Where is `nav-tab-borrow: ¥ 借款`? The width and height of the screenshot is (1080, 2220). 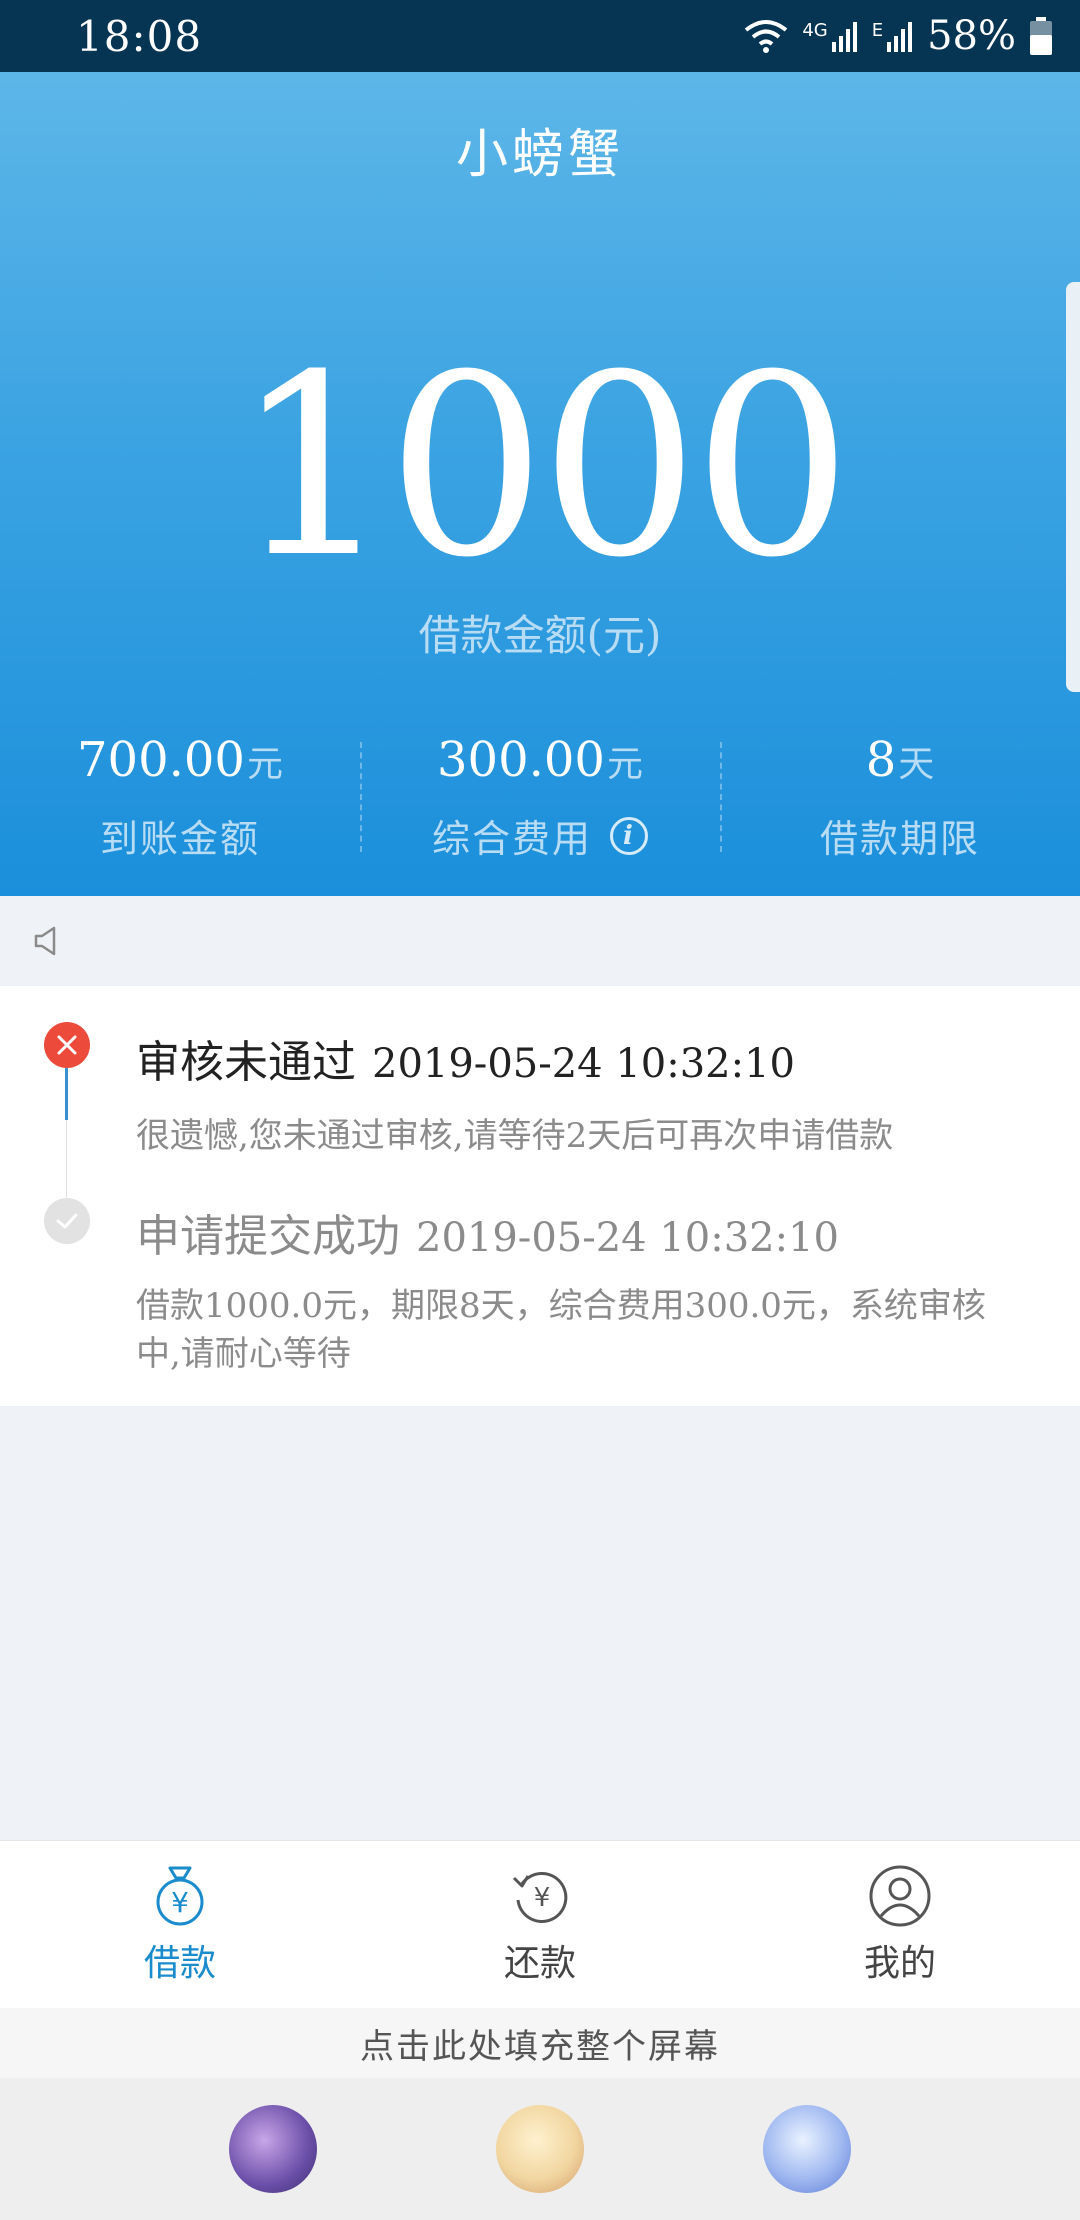
nav-tab-borrow: ¥ 借款 is located at coordinates (180, 1924).